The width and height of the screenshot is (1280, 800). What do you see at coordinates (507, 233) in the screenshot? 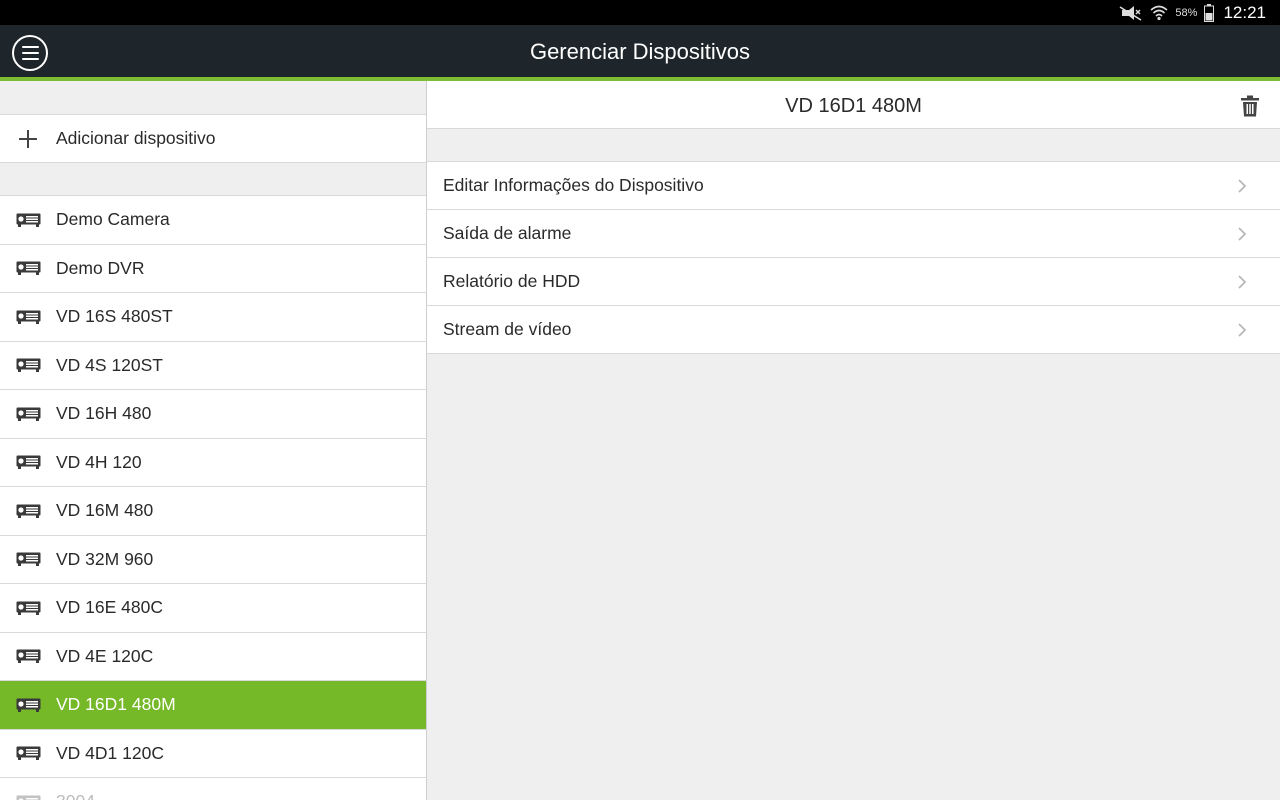
I see `device-option-label: Saída de alarme` at bounding box center [507, 233].